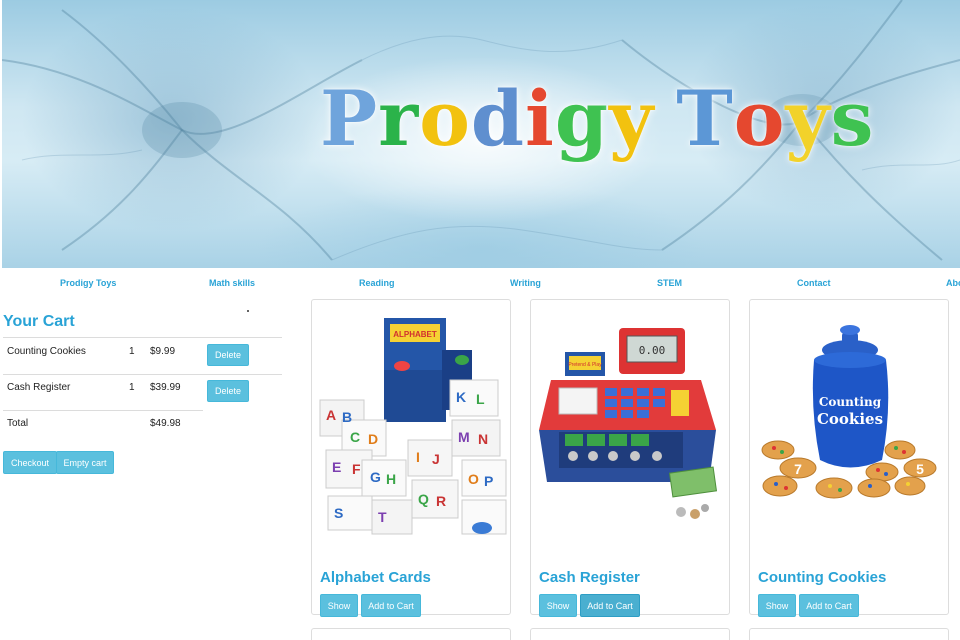 The height and width of the screenshot is (640, 960). I want to click on nav-item-writing: Writing, so click(525, 283).